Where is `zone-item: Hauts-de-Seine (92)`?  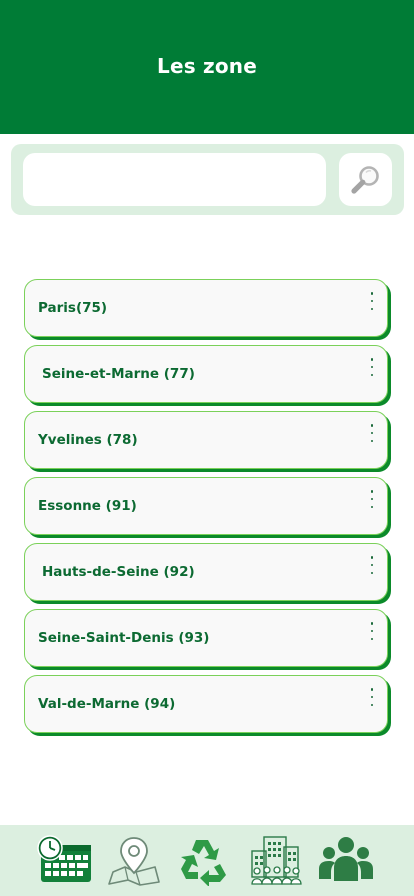 zone-item: Hauts-de-Seine (92) is located at coordinates (206, 572).